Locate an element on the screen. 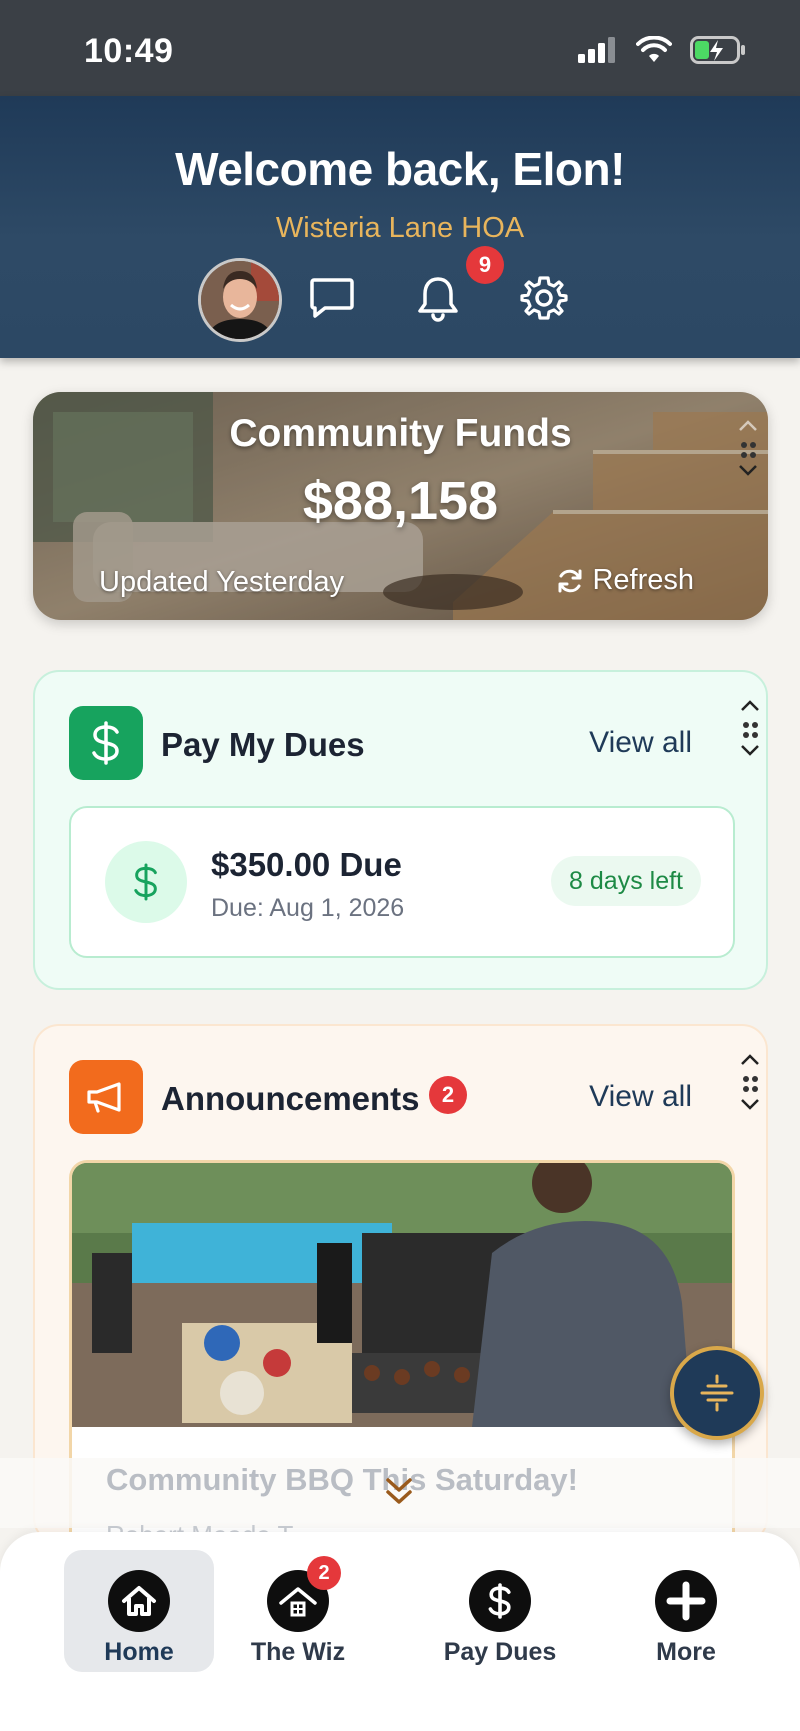 This screenshot has height=1731, width=800. wifi-icon is located at coordinates (654, 49).